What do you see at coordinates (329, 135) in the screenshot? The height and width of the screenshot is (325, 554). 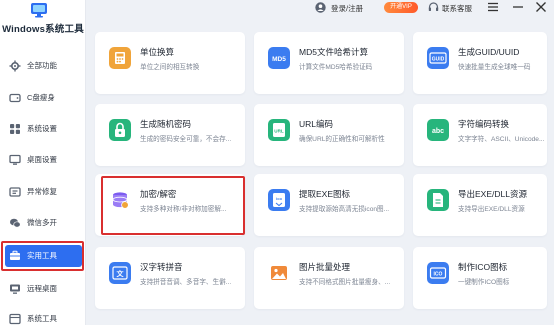 I see `tool-card-url-encode: URL URL编码 确保URL的正确性和可解析性` at bounding box center [329, 135].